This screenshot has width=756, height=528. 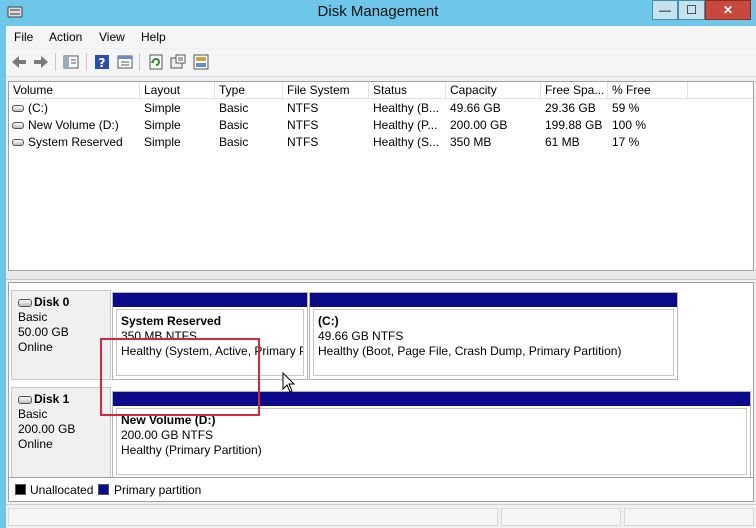 I want to click on percent-free-cell: 100 %, so click(x=629, y=125).